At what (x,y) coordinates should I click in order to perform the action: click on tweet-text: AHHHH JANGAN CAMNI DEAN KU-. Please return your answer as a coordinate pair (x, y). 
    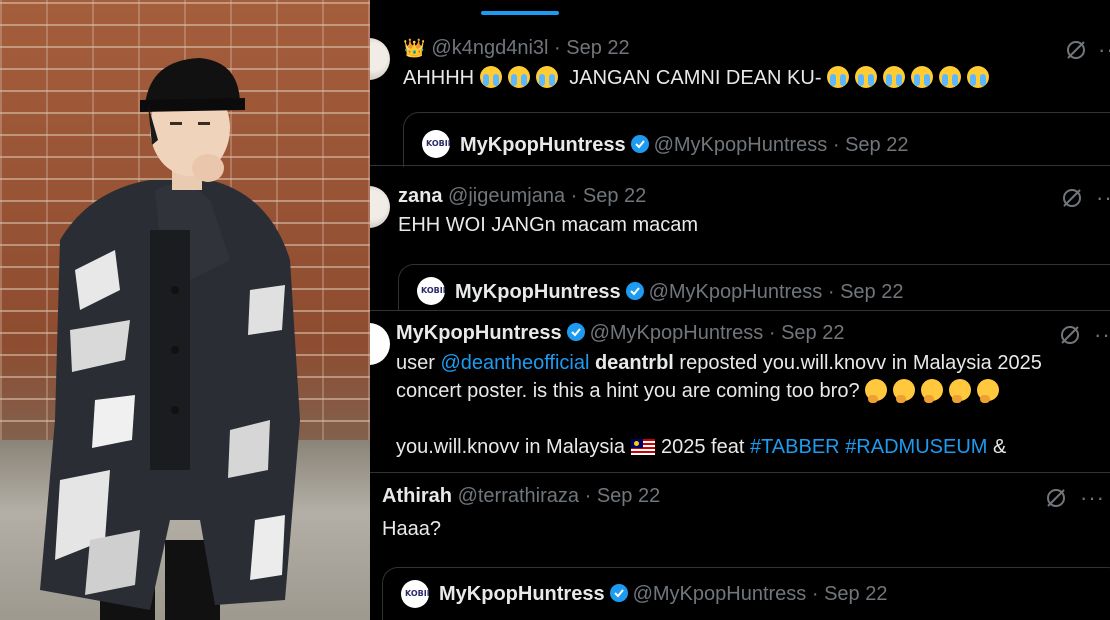
    Looking at the image, I should click on (699, 78).